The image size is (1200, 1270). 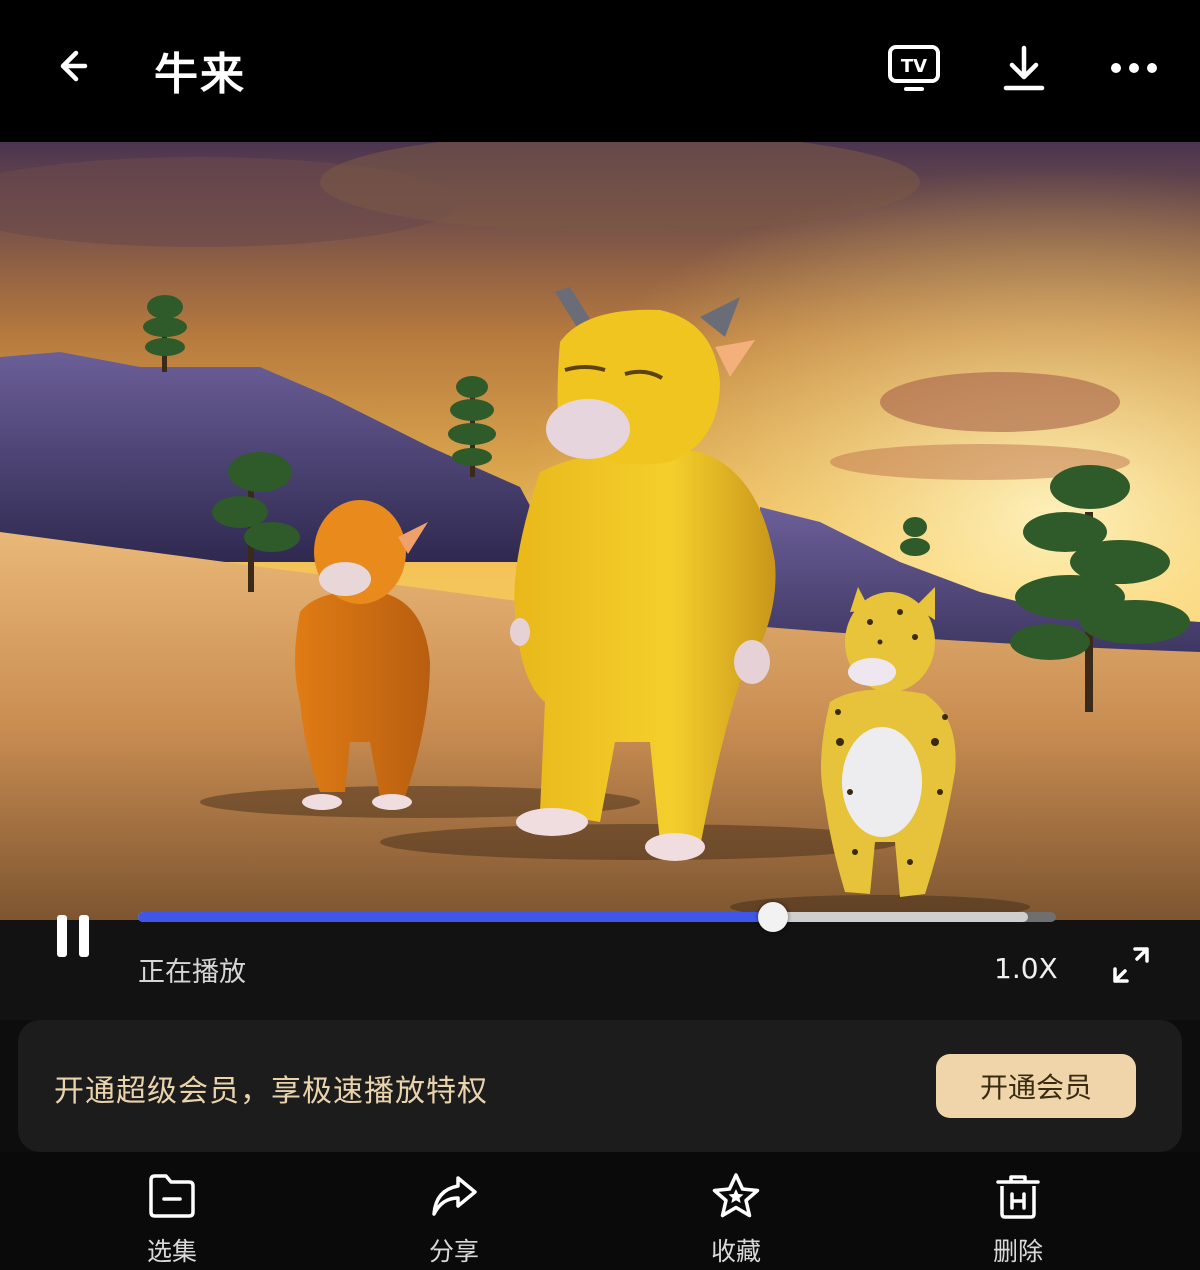 I want to click on more-horizontal-icon, so click(x=1134, y=68).